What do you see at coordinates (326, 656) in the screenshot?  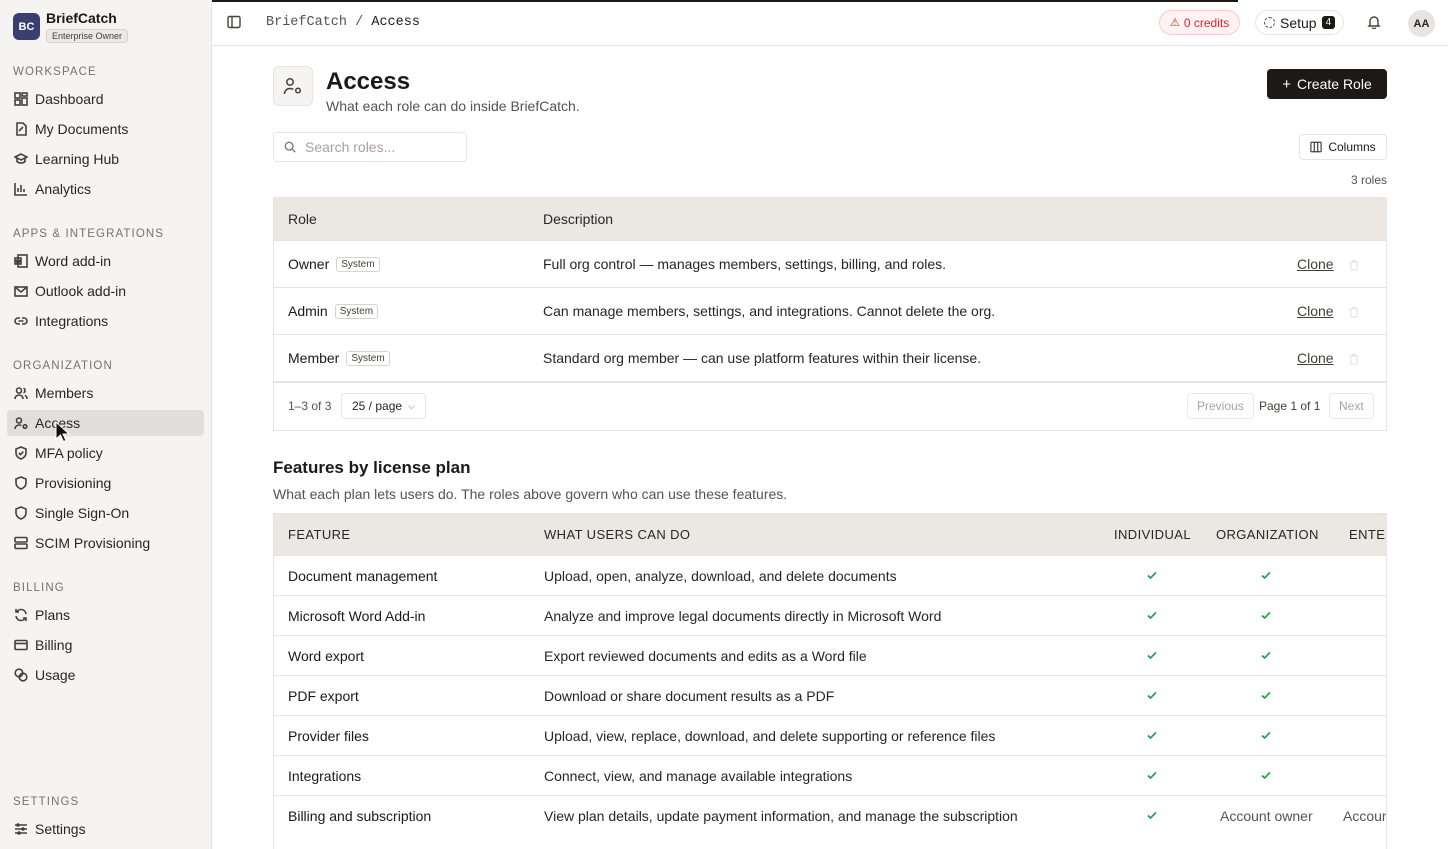 I see `feature-name: Word export` at bounding box center [326, 656].